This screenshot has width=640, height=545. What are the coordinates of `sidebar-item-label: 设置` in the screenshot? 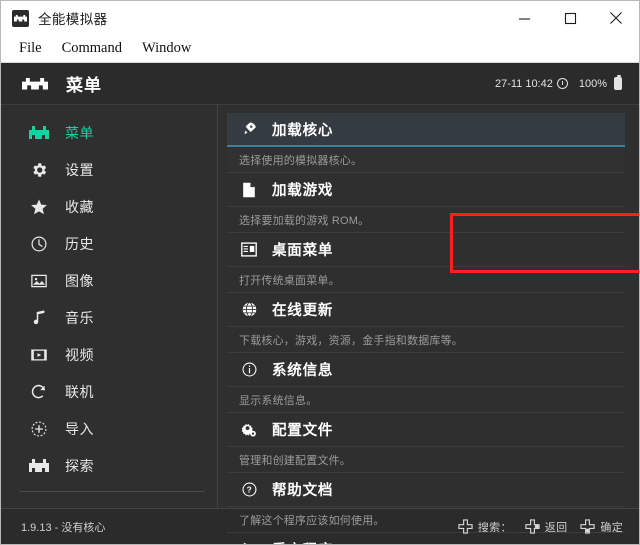 It's located at (79, 169).